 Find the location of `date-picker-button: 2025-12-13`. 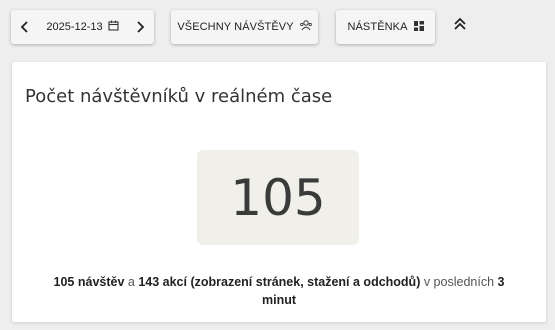

date-picker-button: 2025-12-13 is located at coordinates (82, 27).